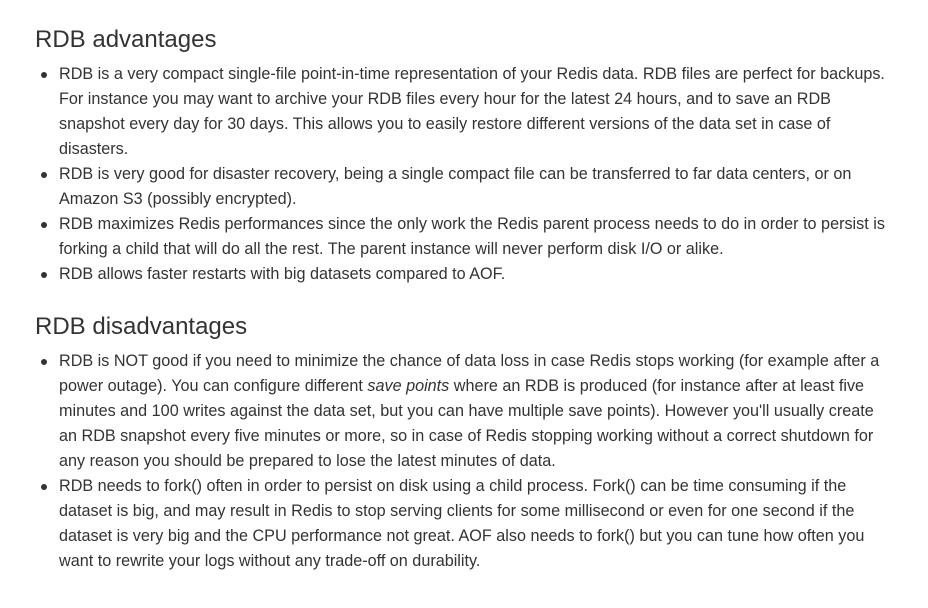 Image resolution: width=928 pixels, height=608 pixels. I want to click on list-item-text: Amazon S3 (possibly encrypted)., so click(178, 199).